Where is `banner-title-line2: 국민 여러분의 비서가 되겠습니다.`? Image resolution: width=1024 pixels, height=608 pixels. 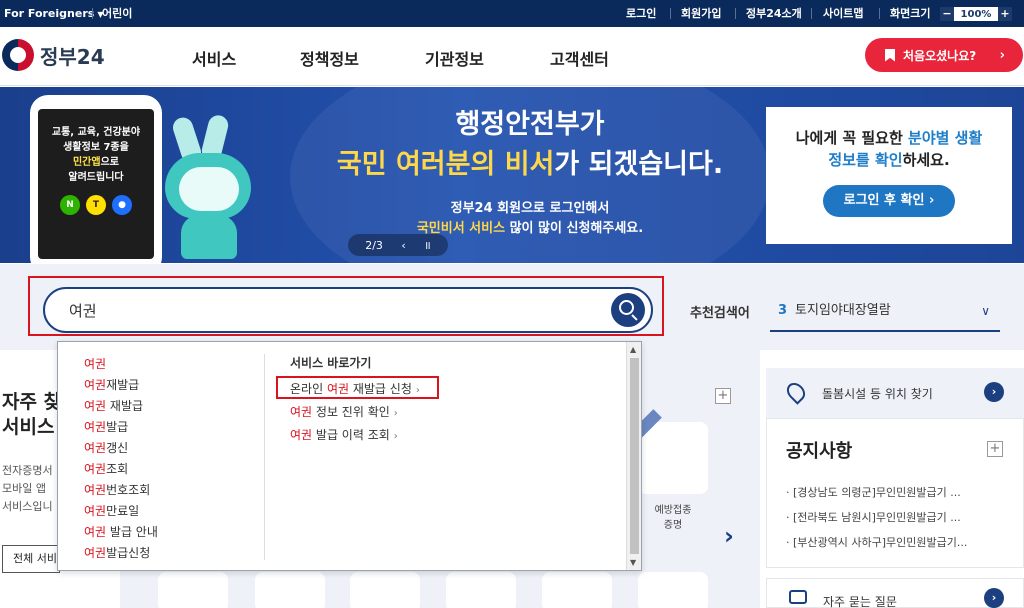
banner-title-line2: 국민 여러분의 비서가 되겠습니다. is located at coordinates (530, 165).